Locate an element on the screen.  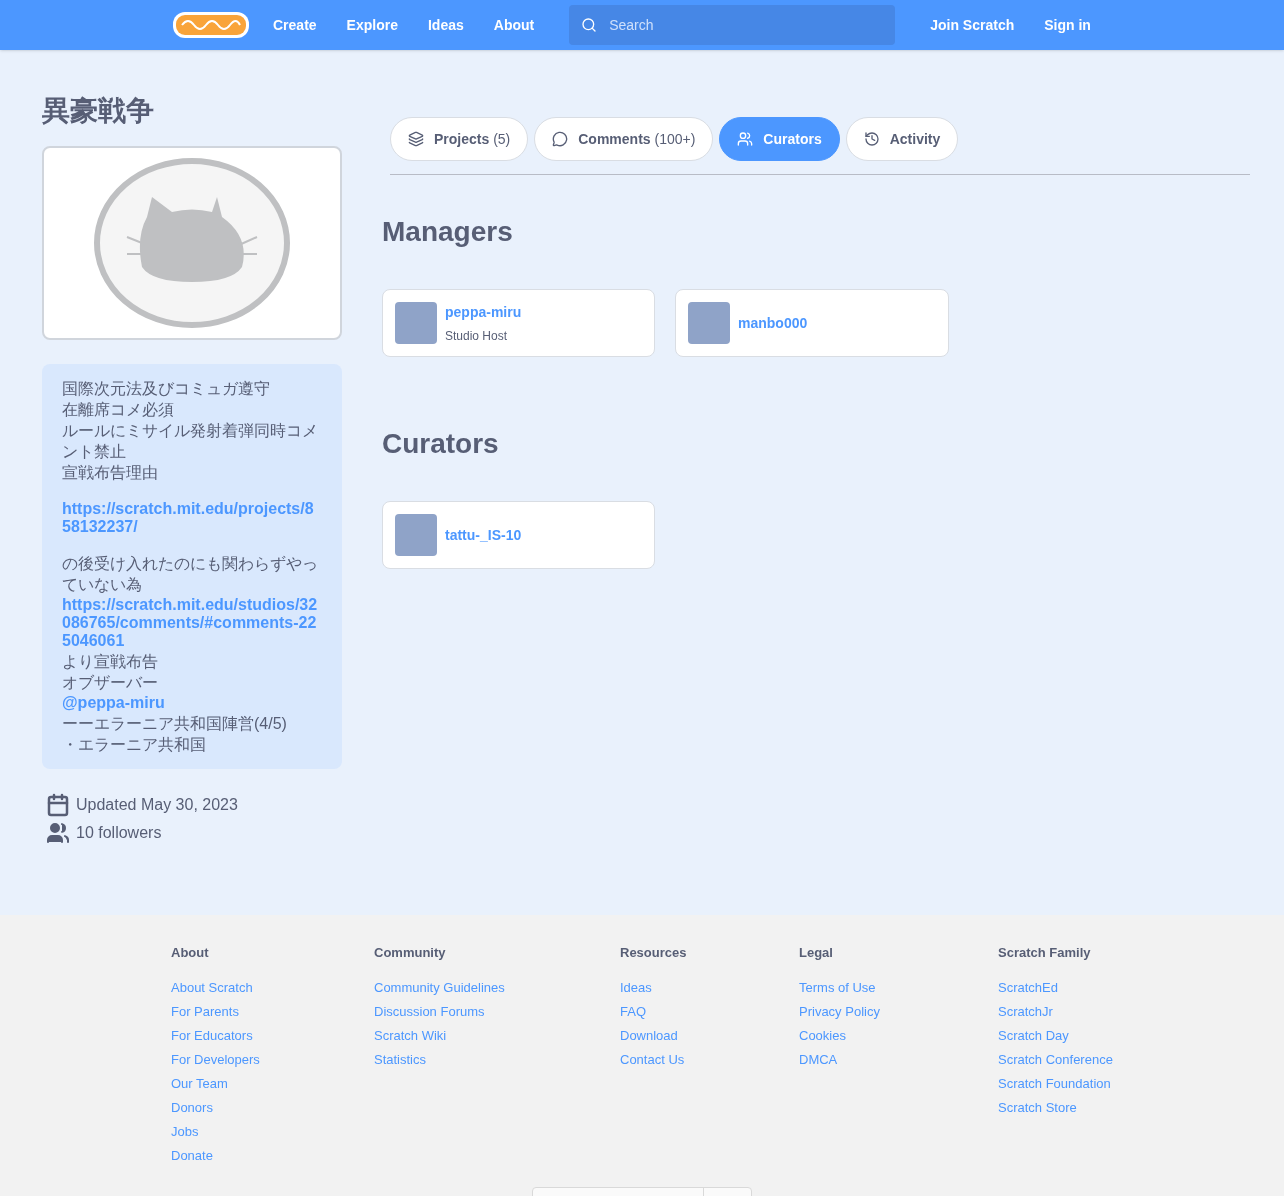
footer-link: Scratch Foundation is located at coordinates (1054, 1083).